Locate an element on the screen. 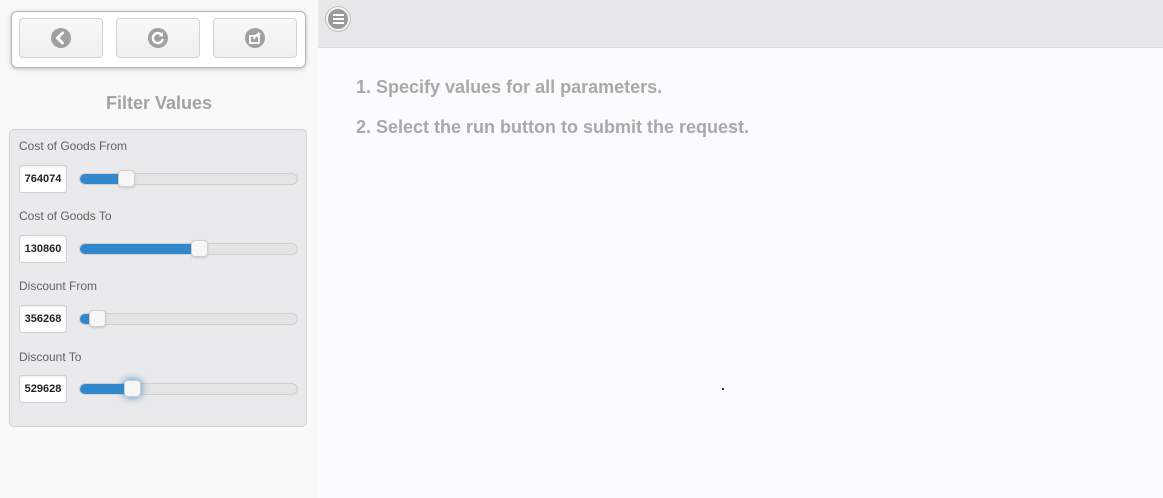  cost-of-goods-from-label: Cost of Goods From is located at coordinates (73, 146).